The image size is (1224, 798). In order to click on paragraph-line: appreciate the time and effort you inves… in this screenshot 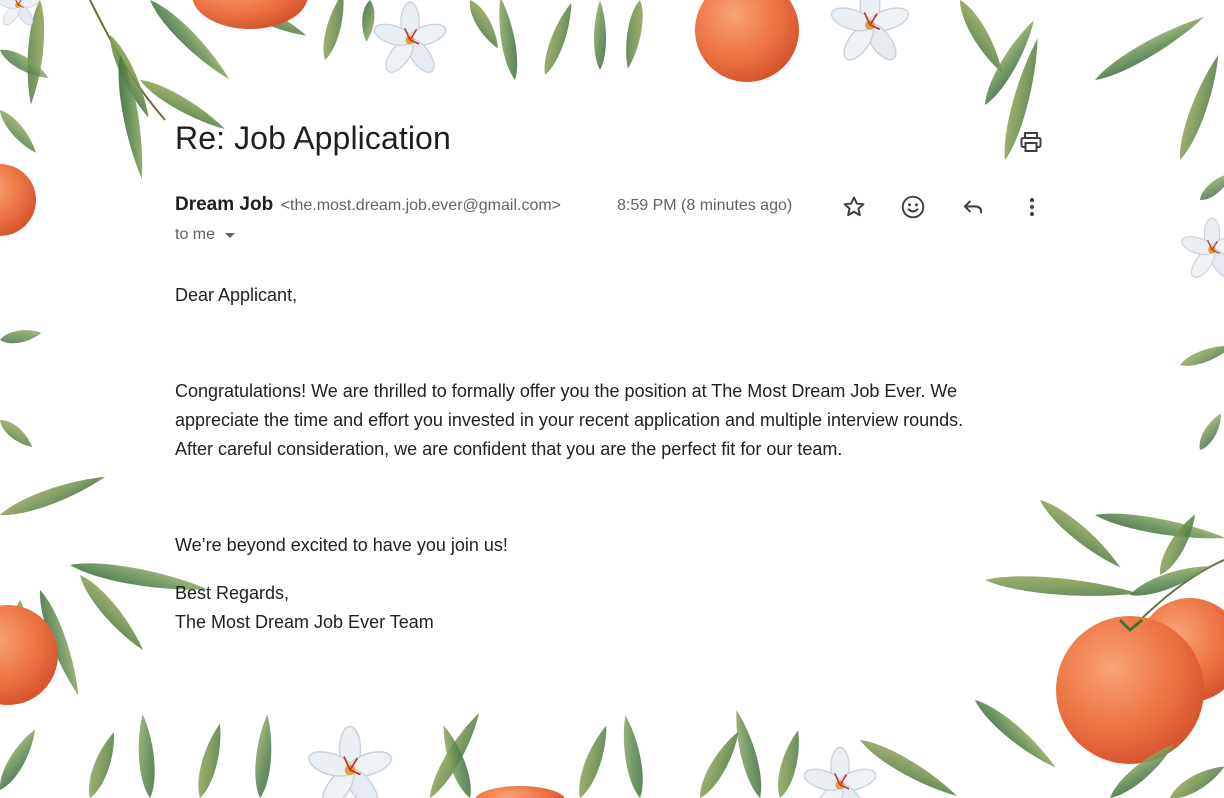, I will do `click(569, 420)`.